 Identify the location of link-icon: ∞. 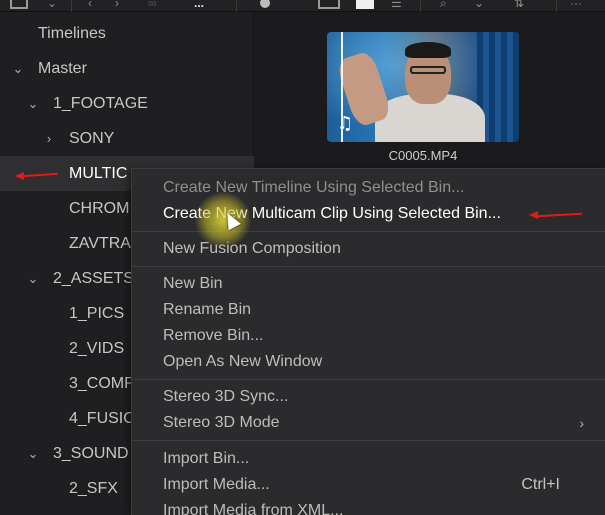
(152, 5).